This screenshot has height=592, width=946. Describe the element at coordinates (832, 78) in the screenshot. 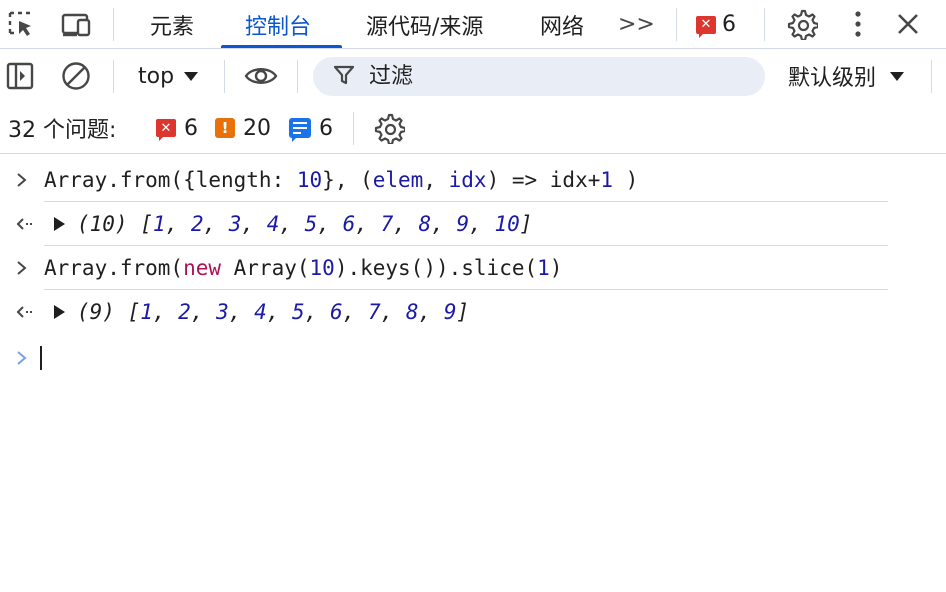

I see `log-levels-label: 默认级别` at that location.